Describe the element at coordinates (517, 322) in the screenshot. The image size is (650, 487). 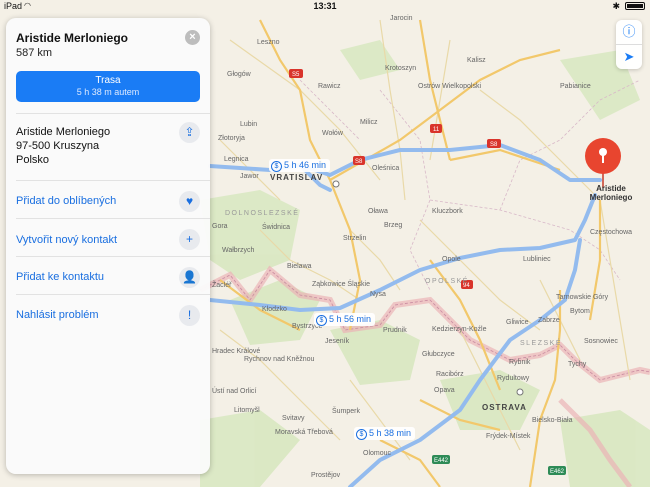
I see `svg-text: Gliwice` at that location.